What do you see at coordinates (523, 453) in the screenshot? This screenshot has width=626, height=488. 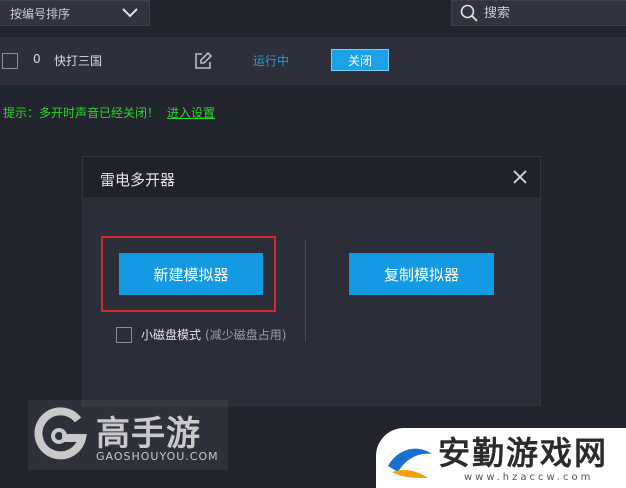 I see `watermark-right-cn: 安勤游戏网` at bounding box center [523, 453].